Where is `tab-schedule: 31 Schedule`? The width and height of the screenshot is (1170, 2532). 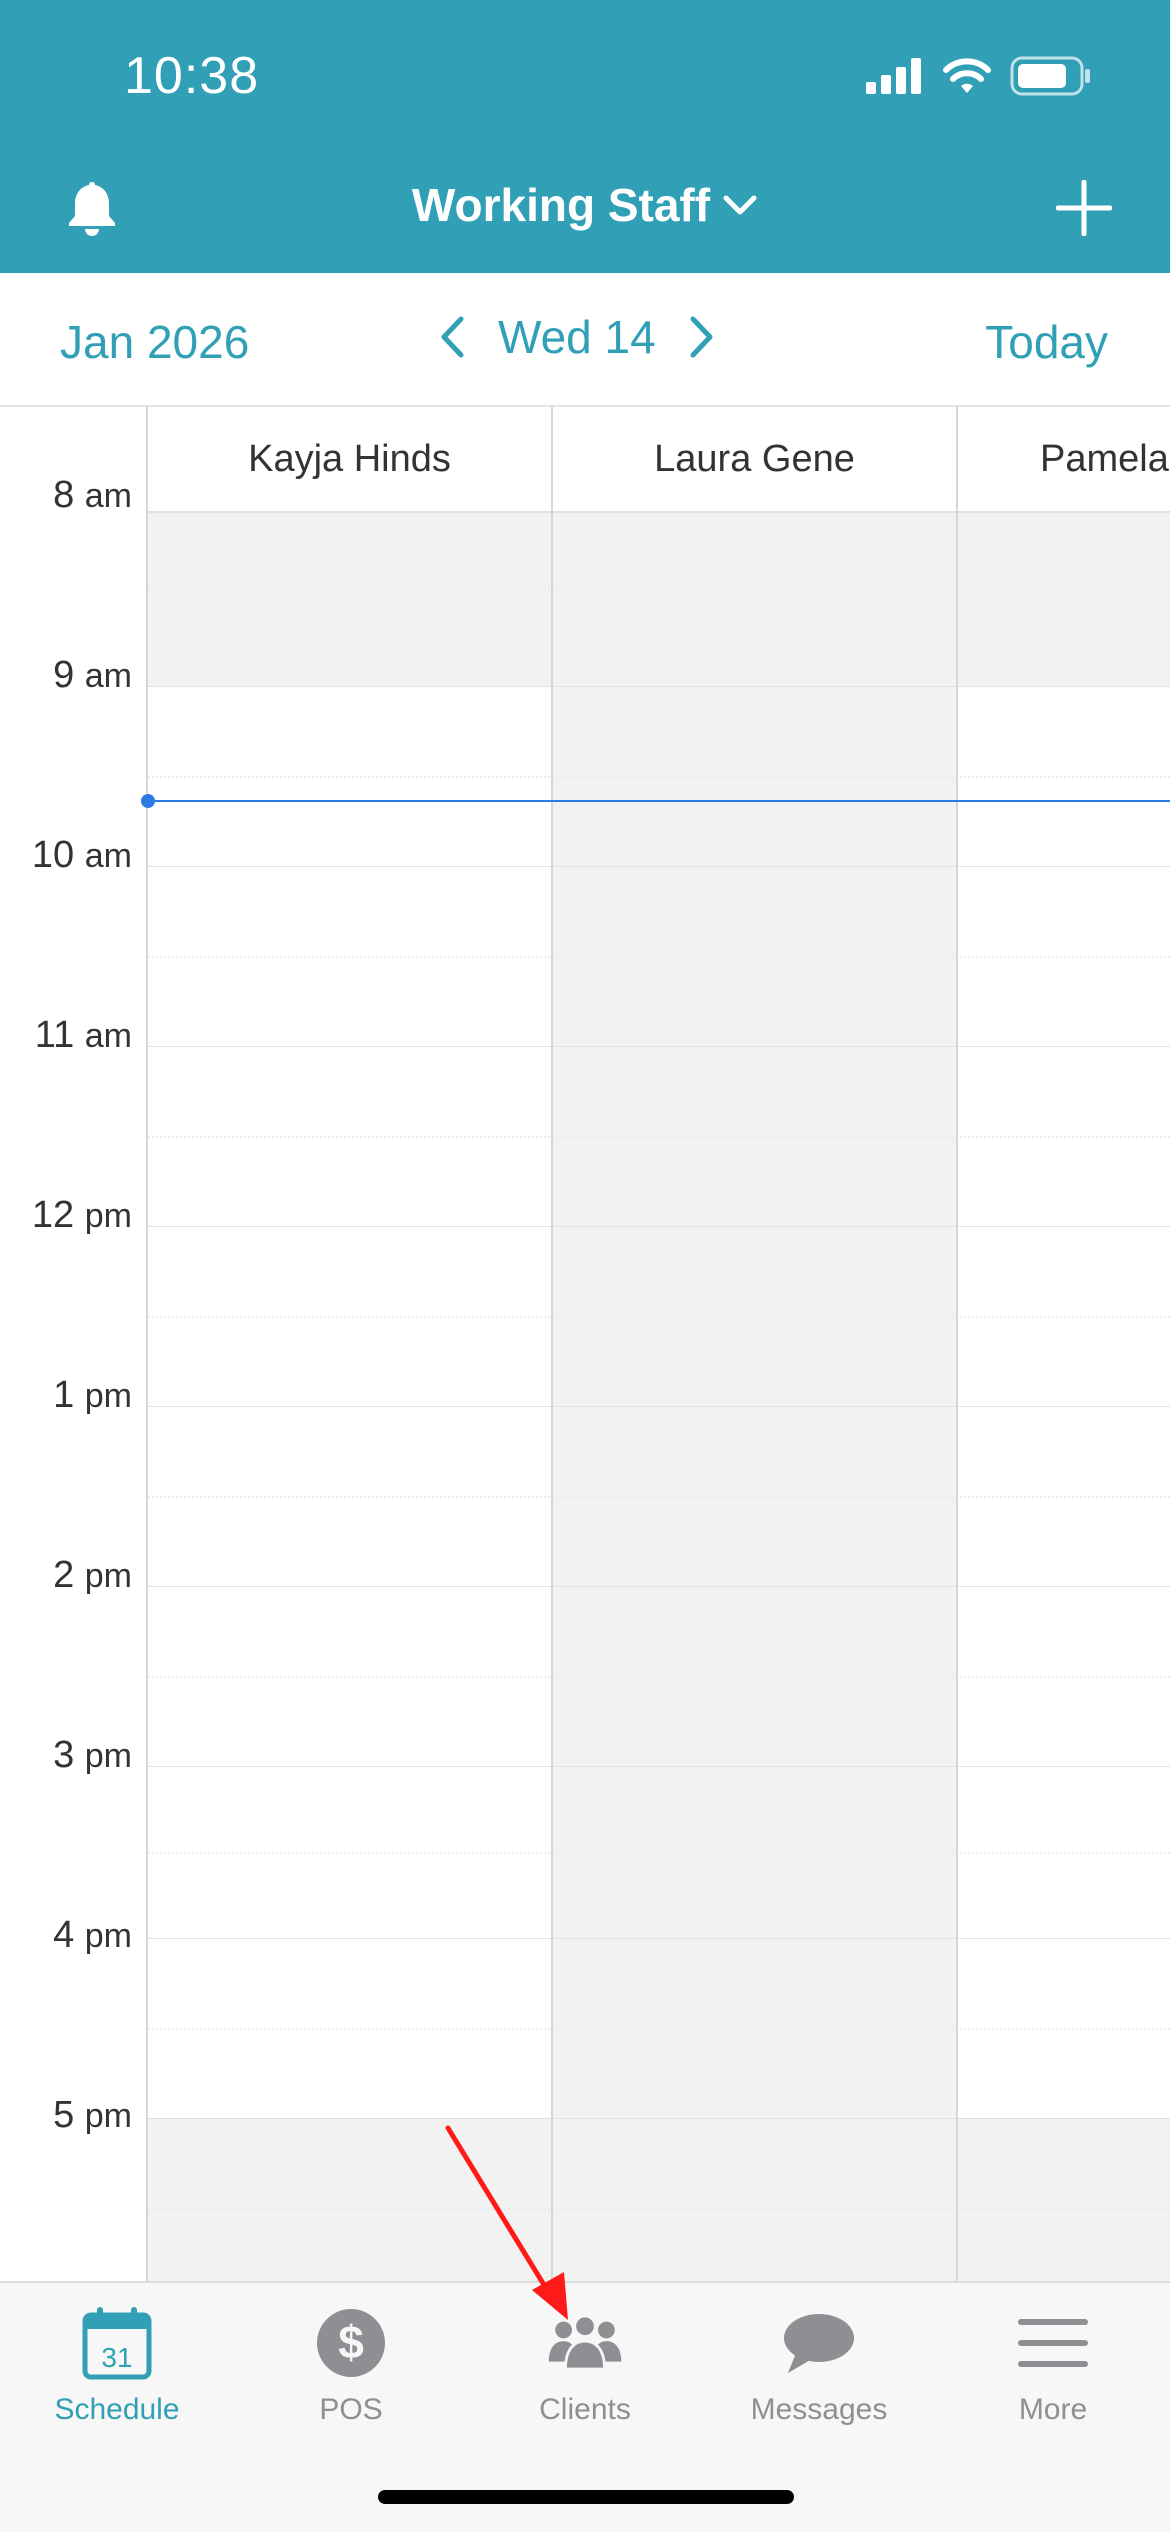
tab-schedule: 31 Schedule is located at coordinates (117, 2373).